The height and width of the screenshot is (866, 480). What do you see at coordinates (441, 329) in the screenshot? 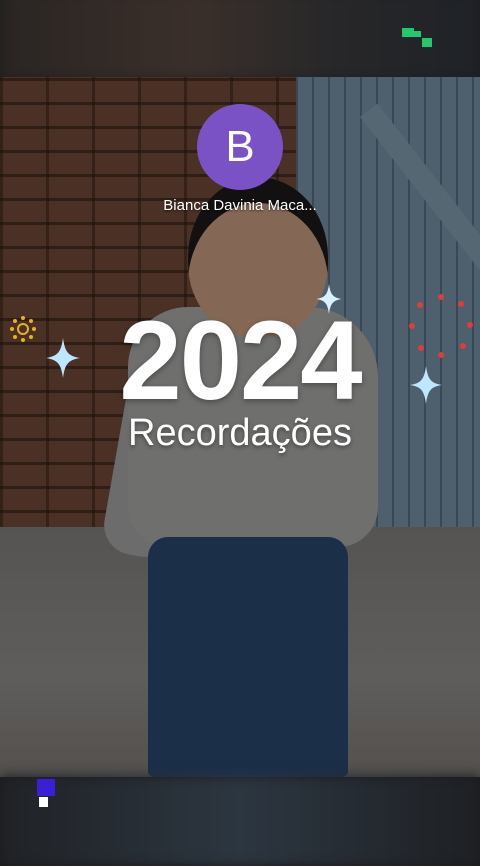
I see `firework-dots-icon` at bounding box center [441, 329].